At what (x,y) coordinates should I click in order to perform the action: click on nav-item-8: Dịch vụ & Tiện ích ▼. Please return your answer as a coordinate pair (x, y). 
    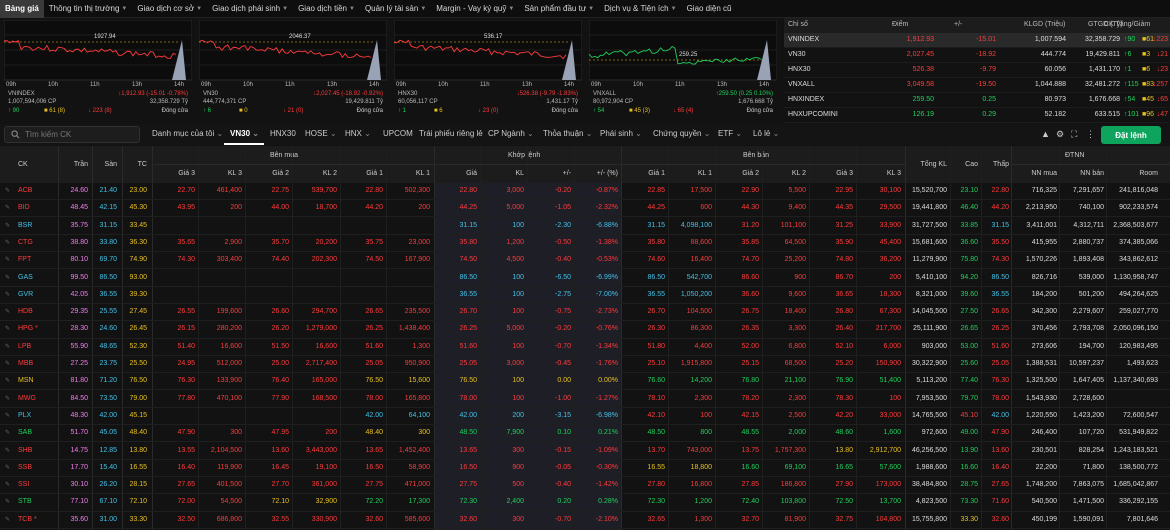
    Looking at the image, I should click on (640, 9).